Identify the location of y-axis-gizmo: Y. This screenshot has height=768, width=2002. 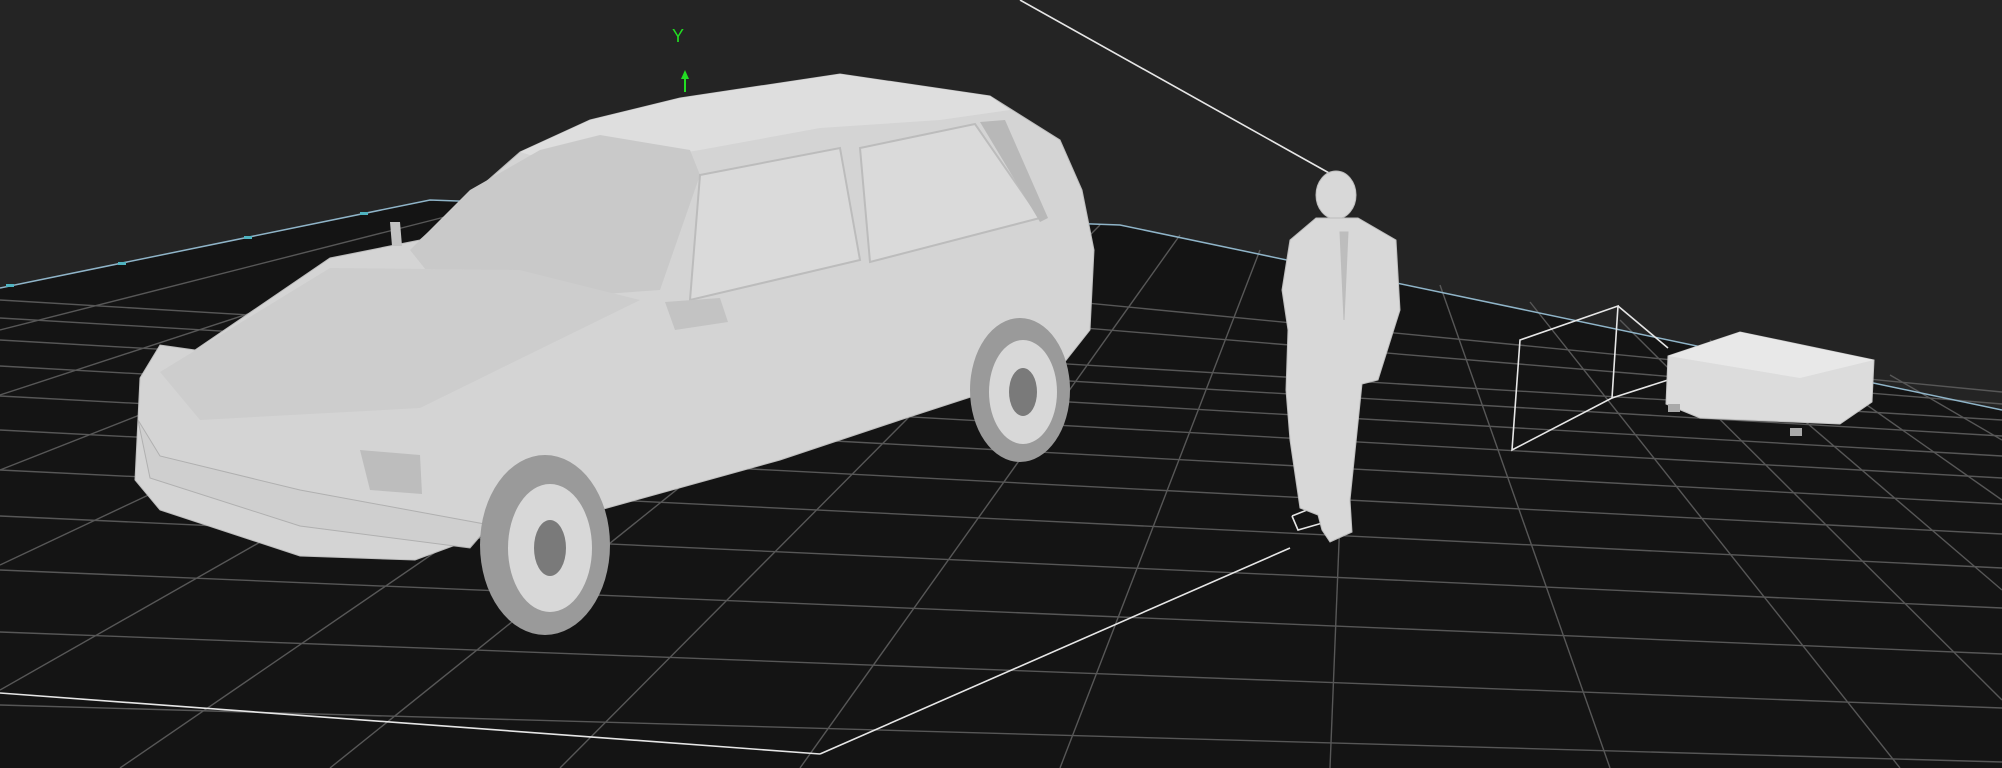
(680, 59).